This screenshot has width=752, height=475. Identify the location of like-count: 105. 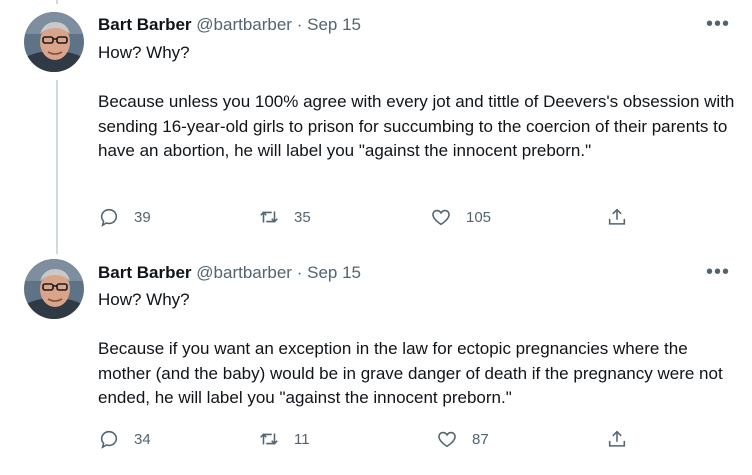
(479, 217).